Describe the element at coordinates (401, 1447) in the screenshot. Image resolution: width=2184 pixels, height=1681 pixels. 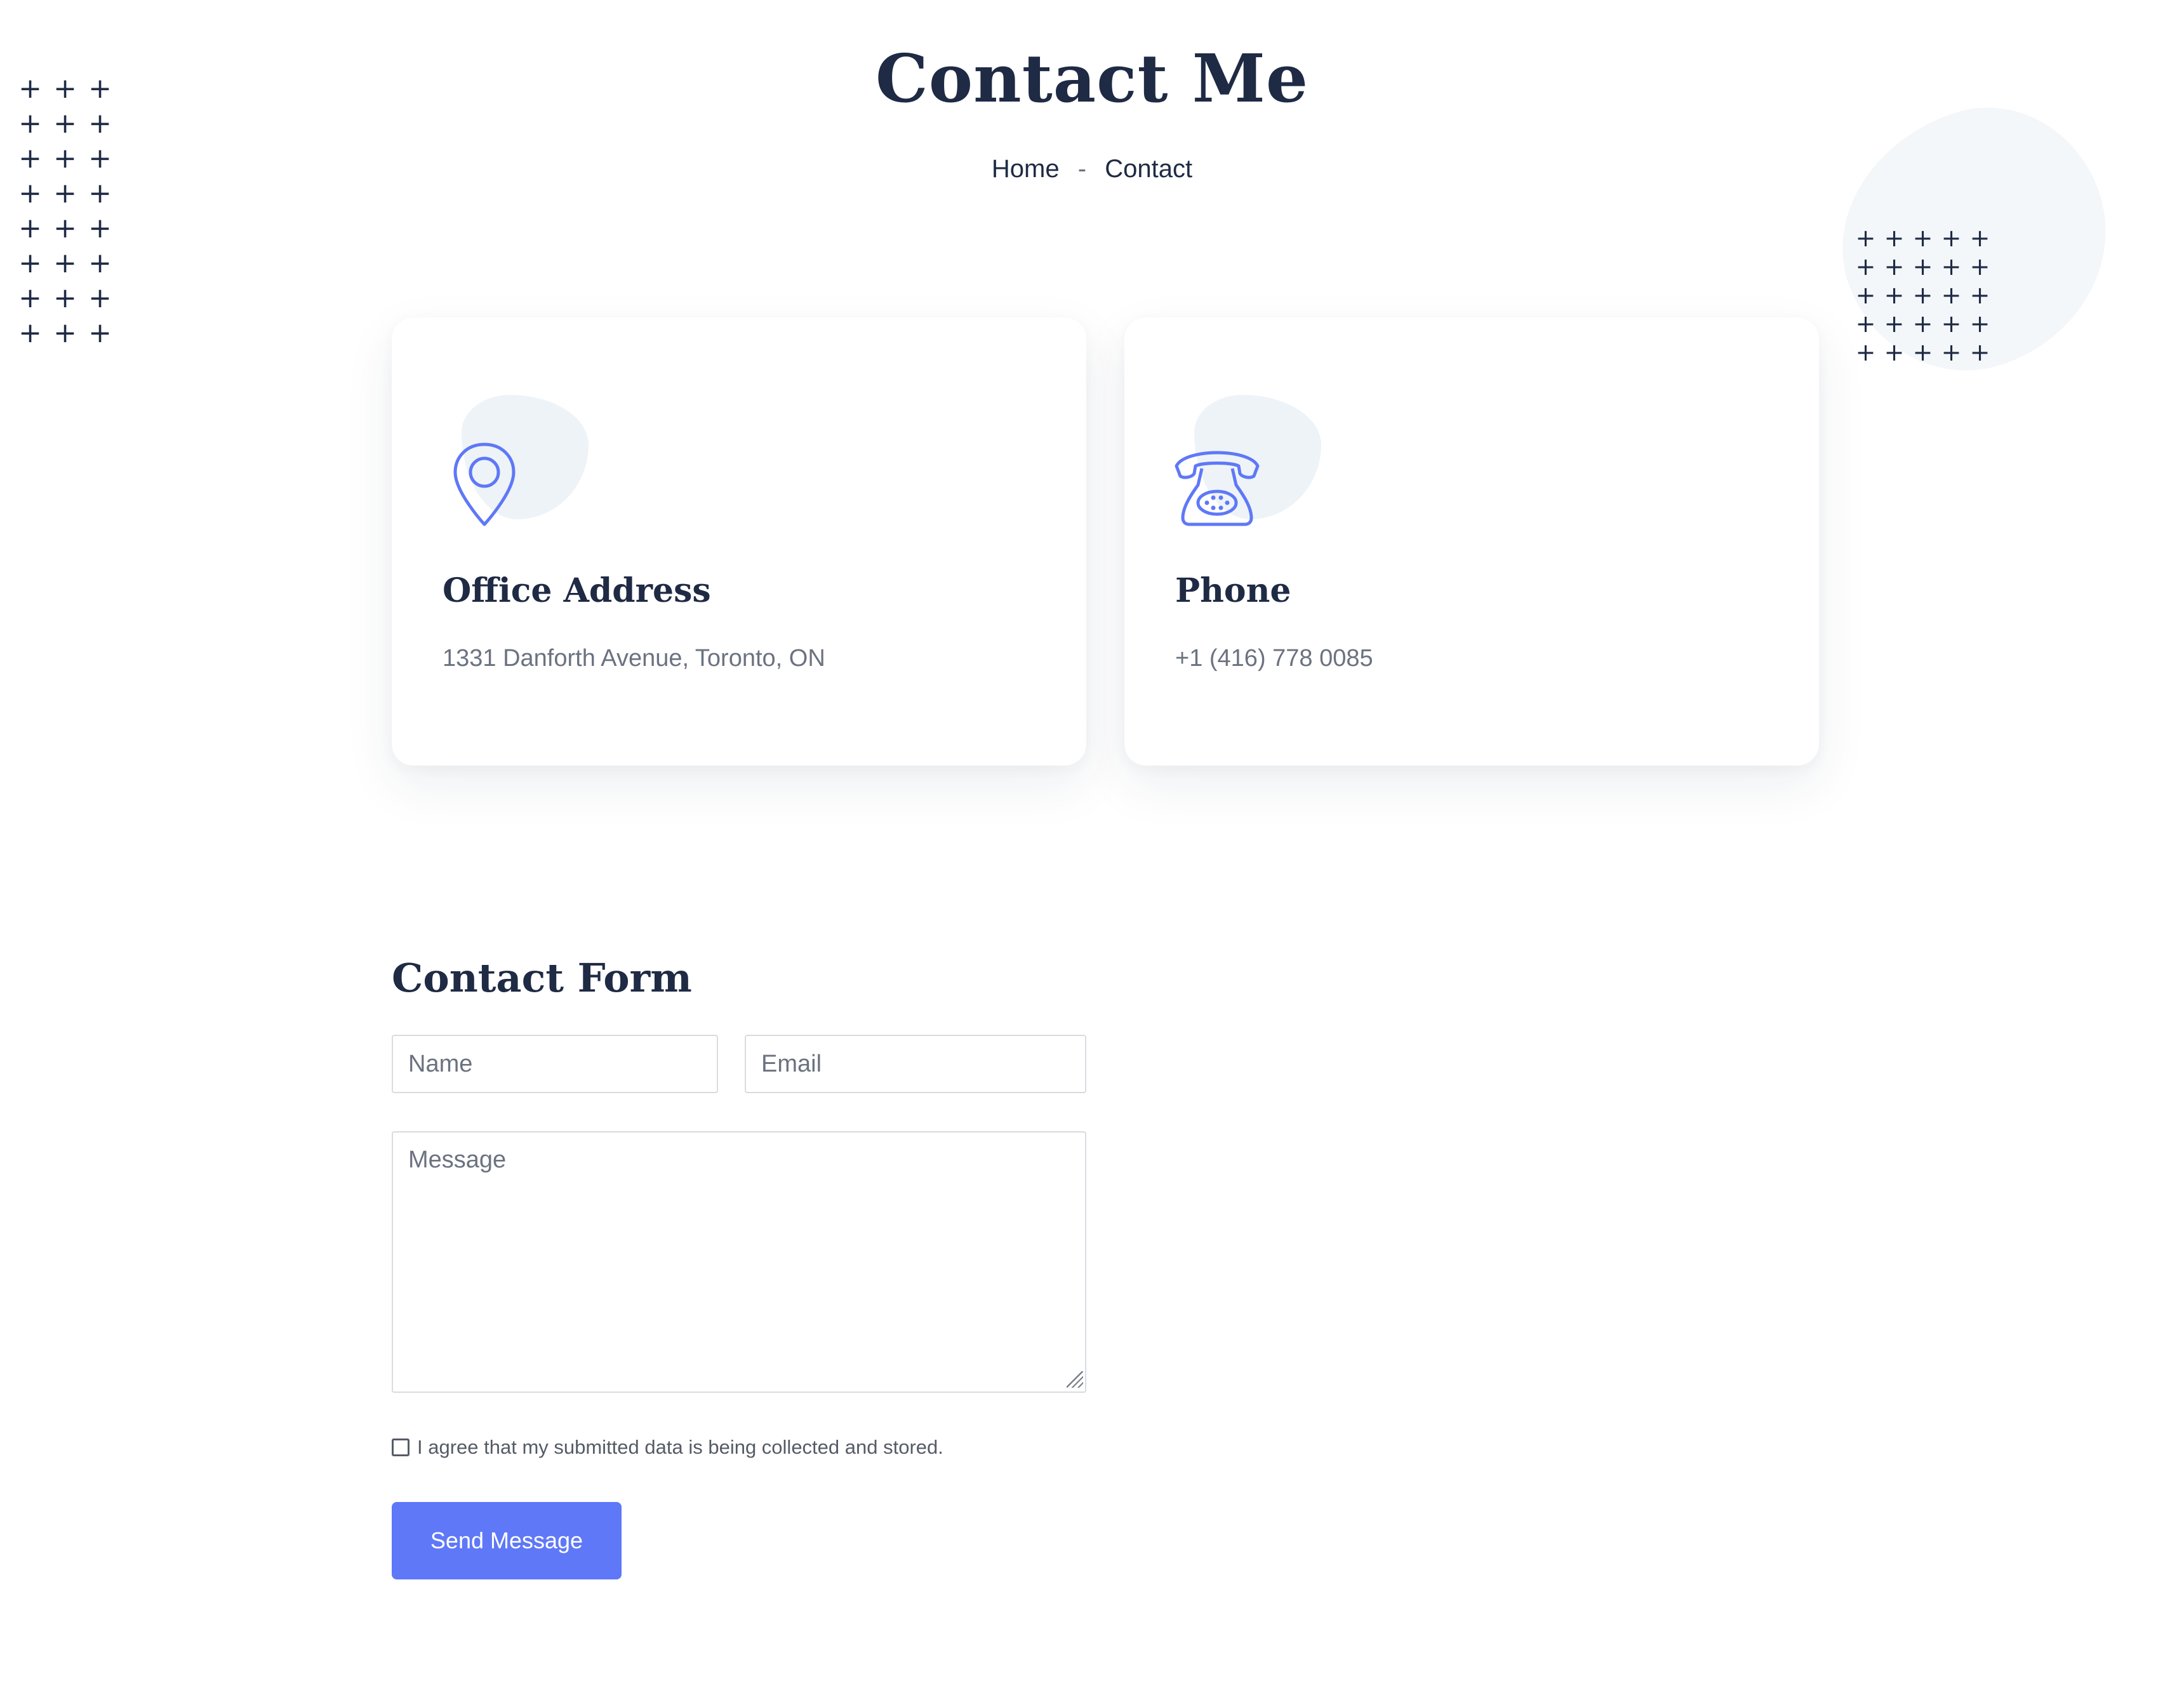
I see `consent-checkbox` at that location.